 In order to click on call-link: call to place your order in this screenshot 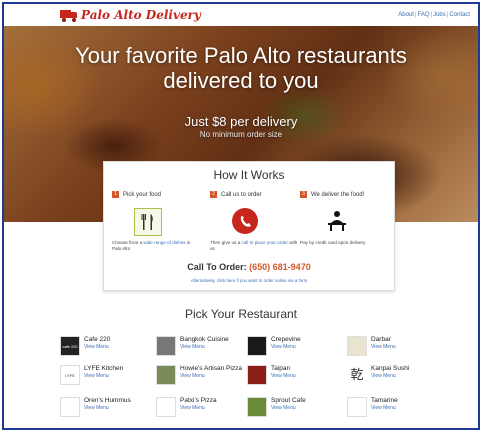, I will do `click(264, 242)`.